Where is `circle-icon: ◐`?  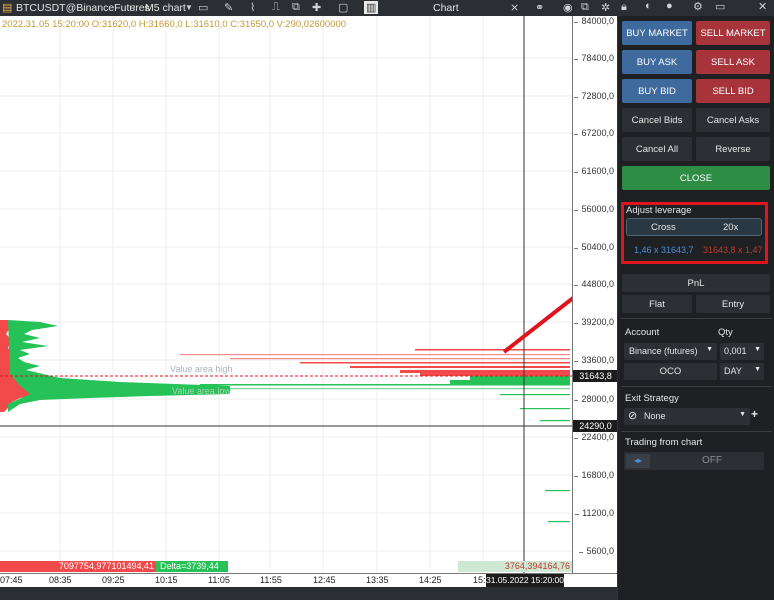
circle-icon: ◐ is located at coordinates (648, 6).